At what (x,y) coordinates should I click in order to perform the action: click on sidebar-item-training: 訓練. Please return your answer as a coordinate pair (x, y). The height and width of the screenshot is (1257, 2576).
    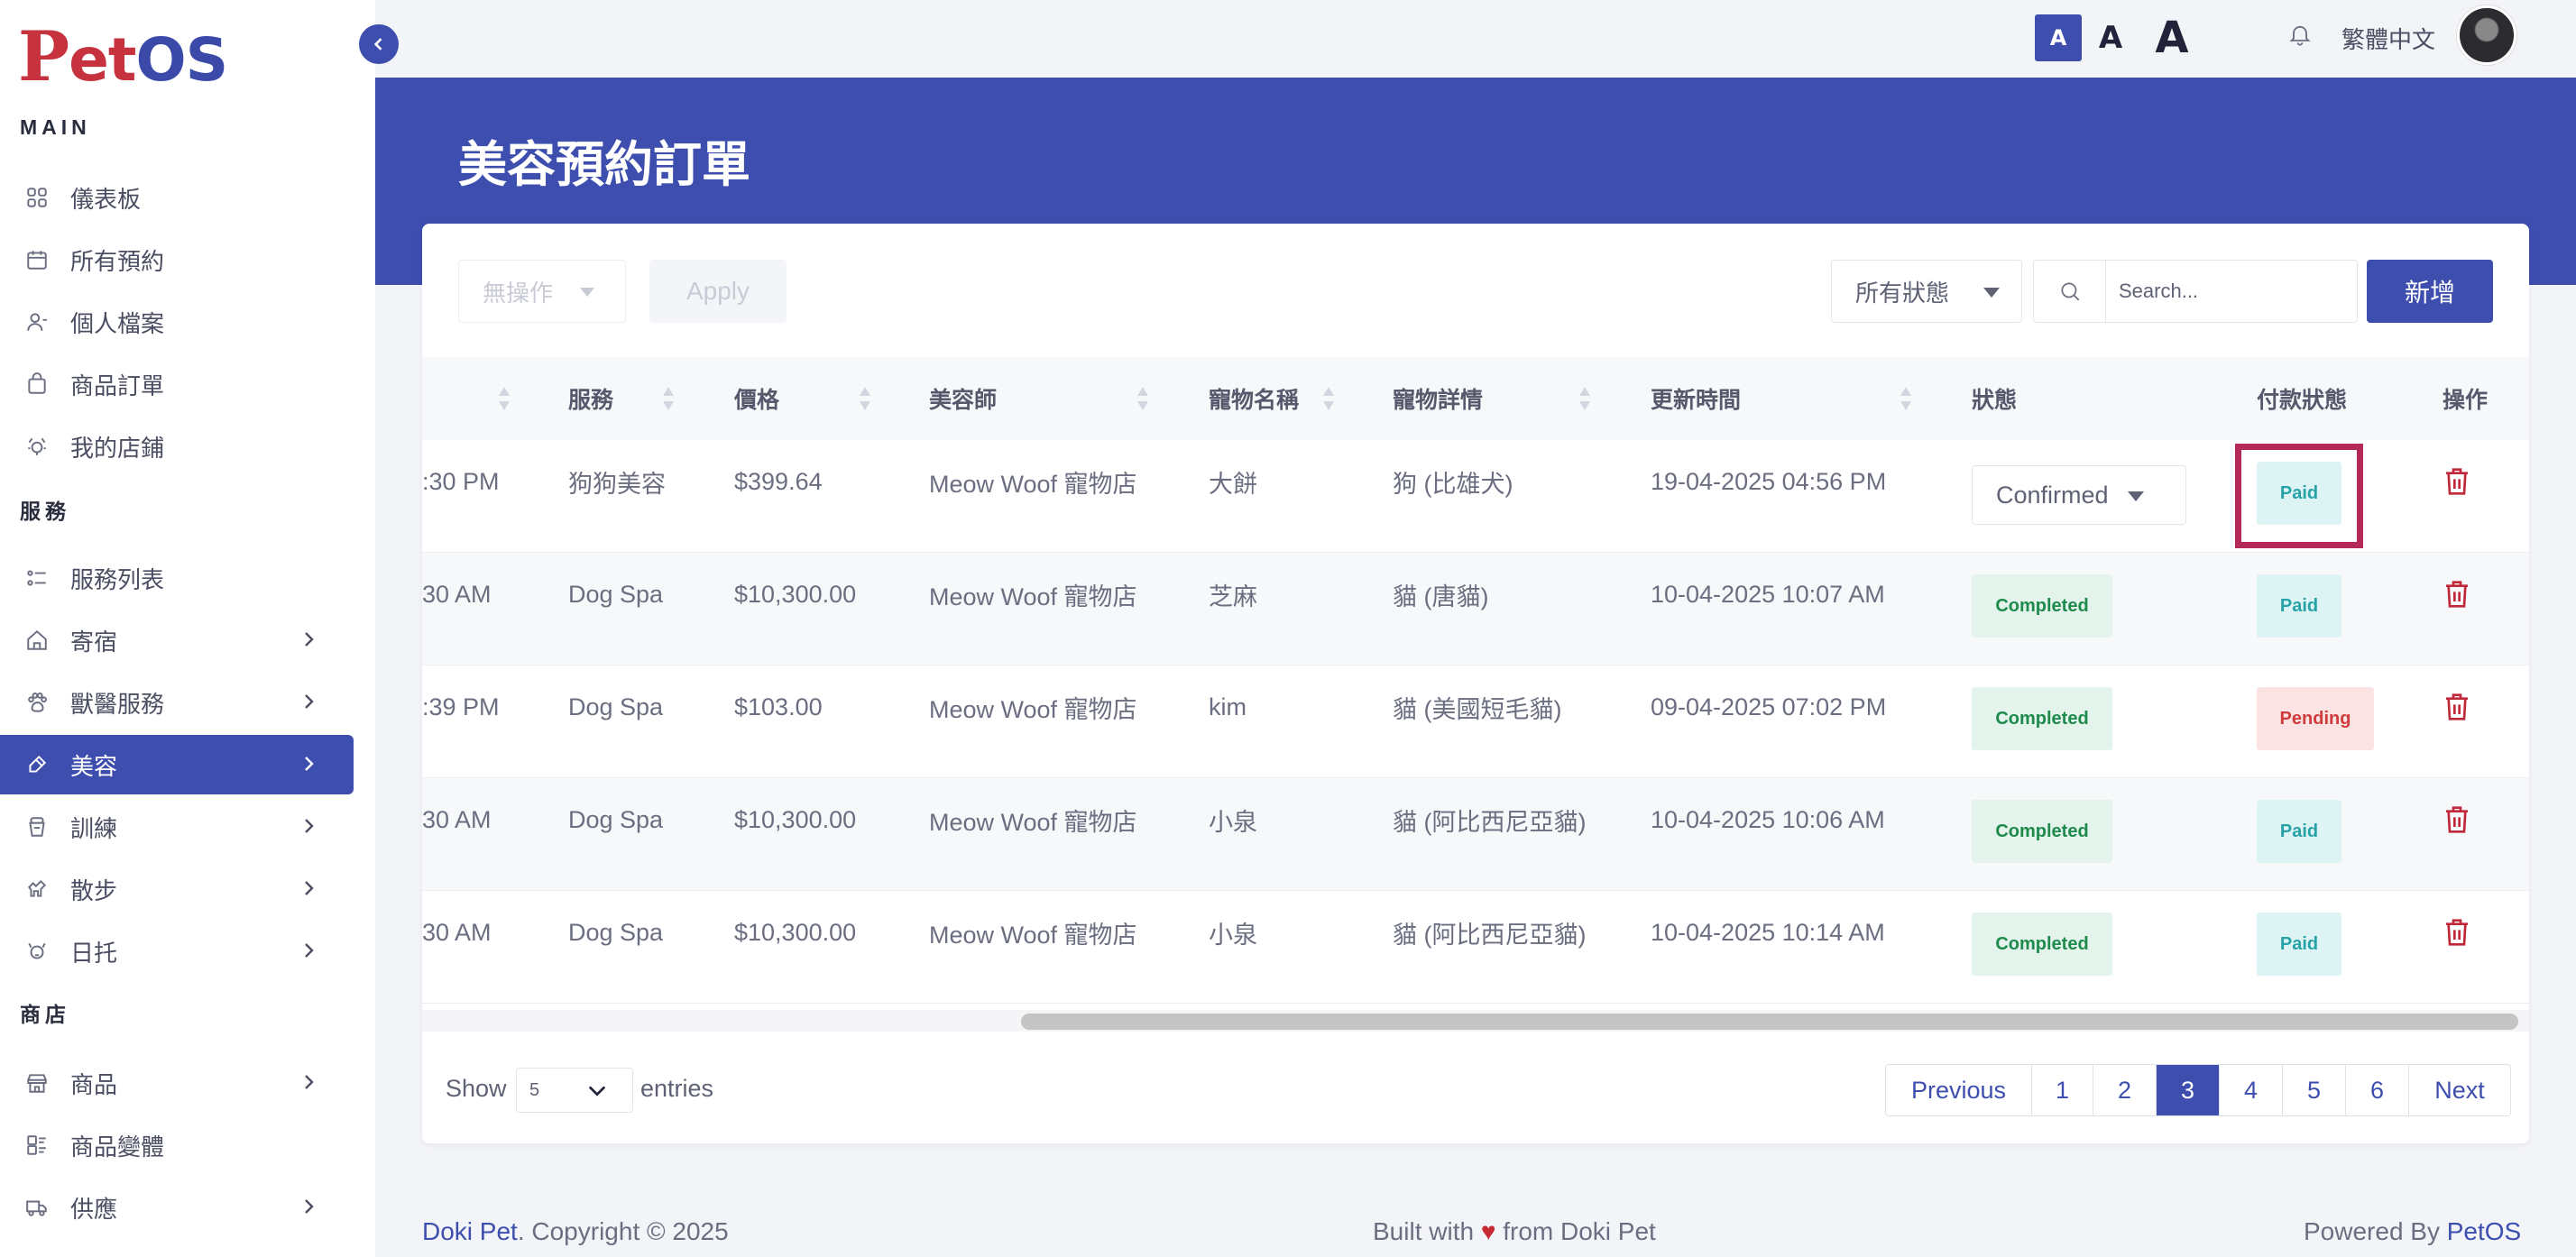
    Looking at the image, I should click on (177, 827).